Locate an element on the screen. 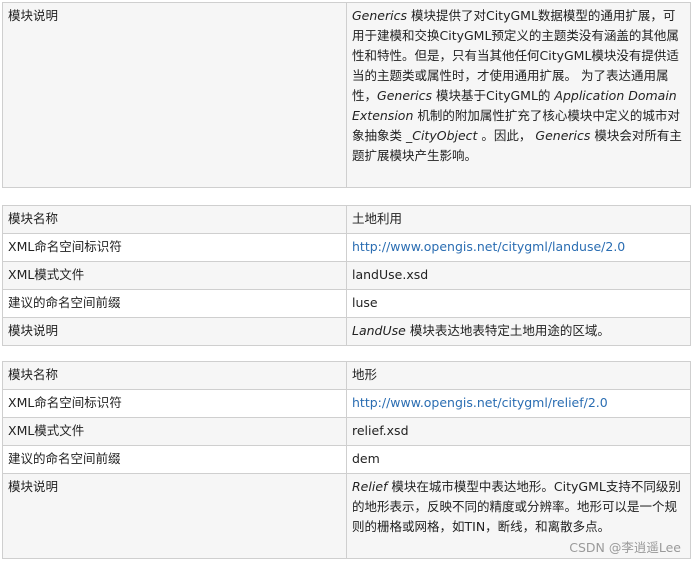 The height and width of the screenshot is (566, 693). table-row-schema-file: XML模式文件 landUse.xsd is located at coordinates (346, 275).